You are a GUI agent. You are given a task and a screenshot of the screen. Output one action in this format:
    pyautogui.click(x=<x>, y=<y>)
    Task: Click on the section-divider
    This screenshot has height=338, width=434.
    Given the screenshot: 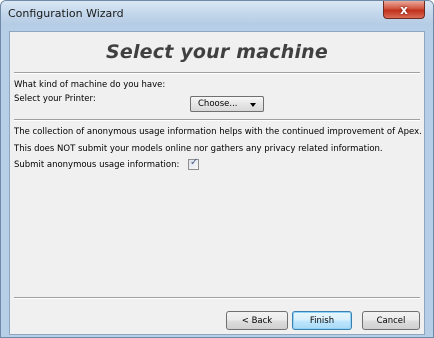 What is the action you would take?
    pyautogui.click(x=217, y=120)
    